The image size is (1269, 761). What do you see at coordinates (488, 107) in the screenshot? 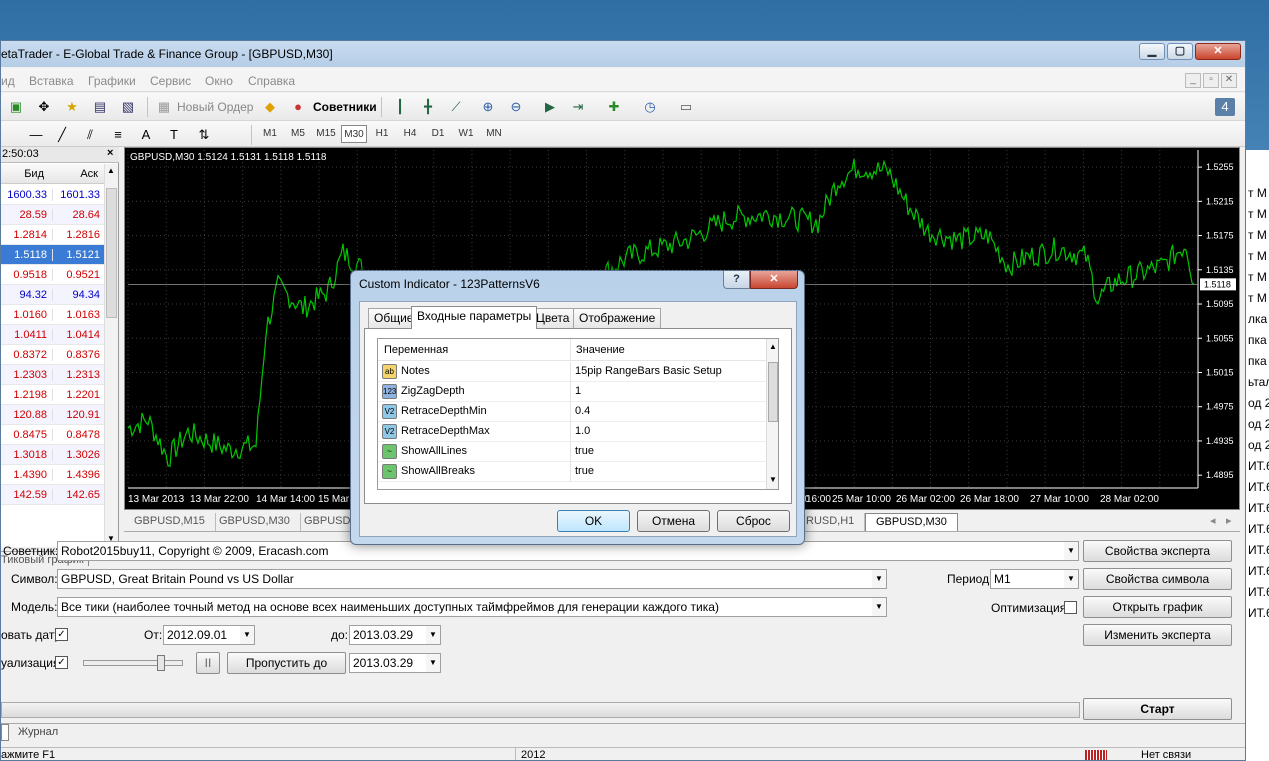
I see `zoom-in-icon: ⊕` at bounding box center [488, 107].